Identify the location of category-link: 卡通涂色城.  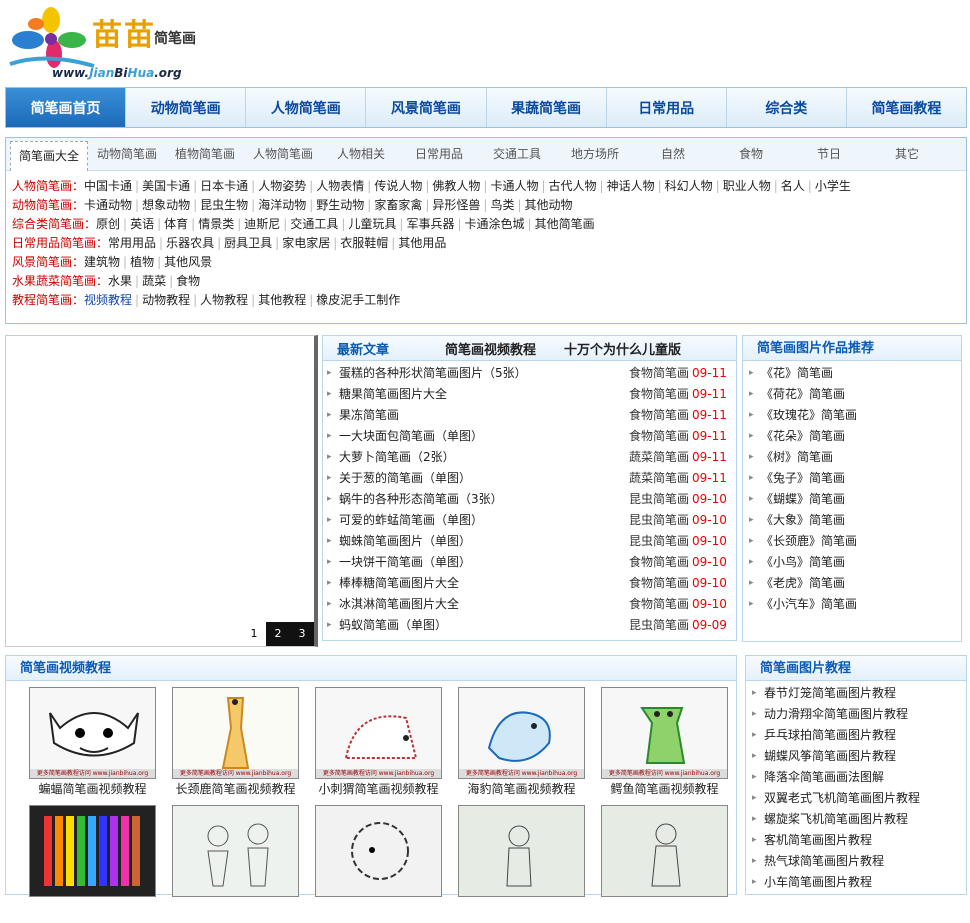
(495, 224).